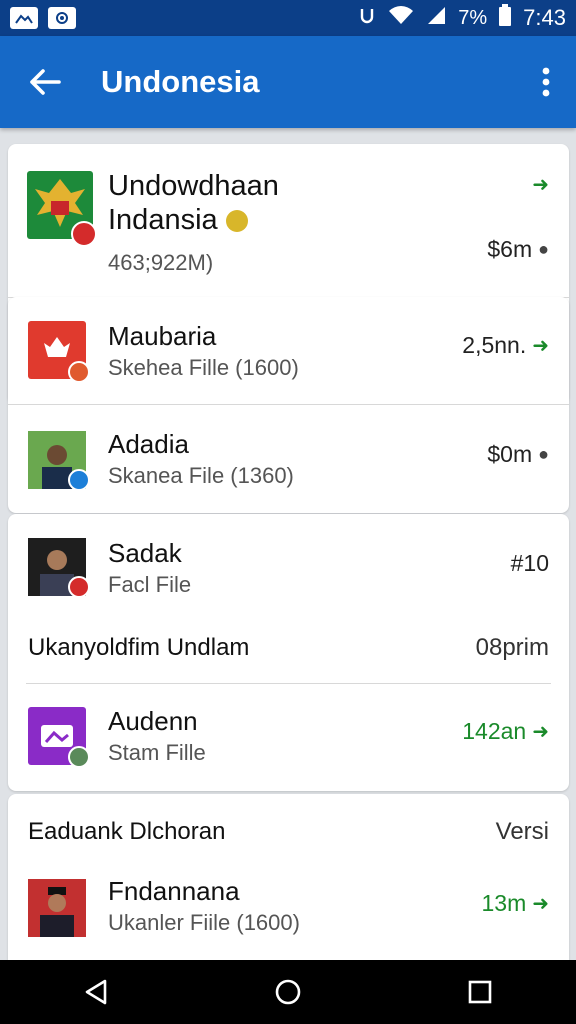  What do you see at coordinates (473, 17) in the screenshot?
I see `battery-percent: 7%` at bounding box center [473, 17].